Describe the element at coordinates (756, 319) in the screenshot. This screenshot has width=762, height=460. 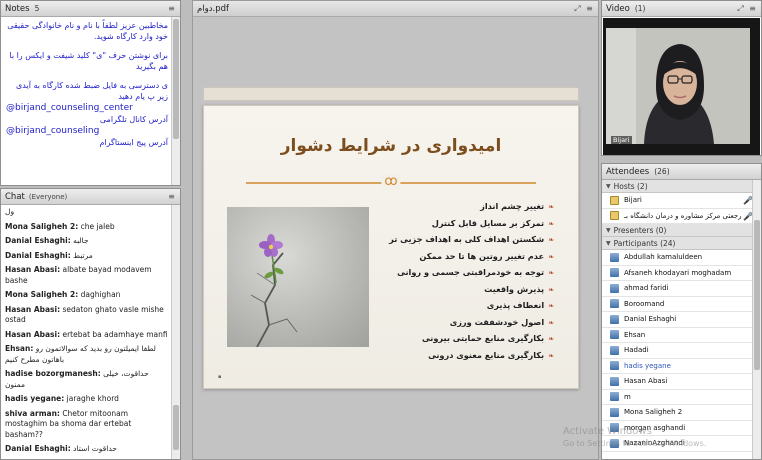
I see `attendees-scrollbar` at that location.